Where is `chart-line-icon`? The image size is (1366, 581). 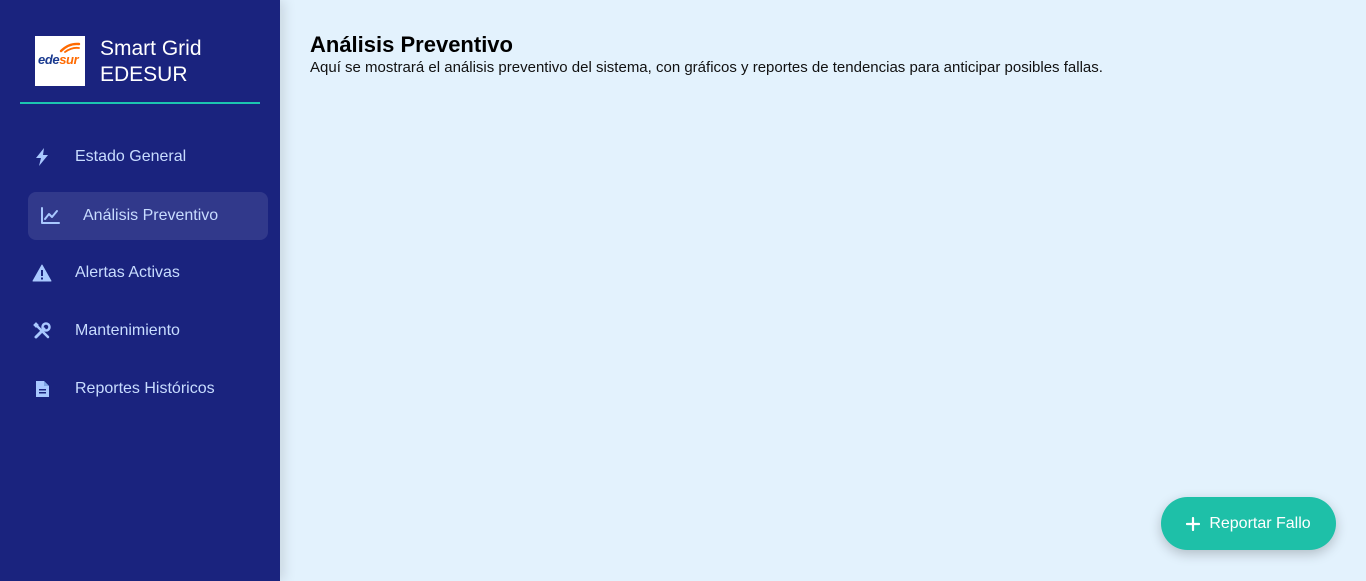
chart-line-icon is located at coordinates (50, 216).